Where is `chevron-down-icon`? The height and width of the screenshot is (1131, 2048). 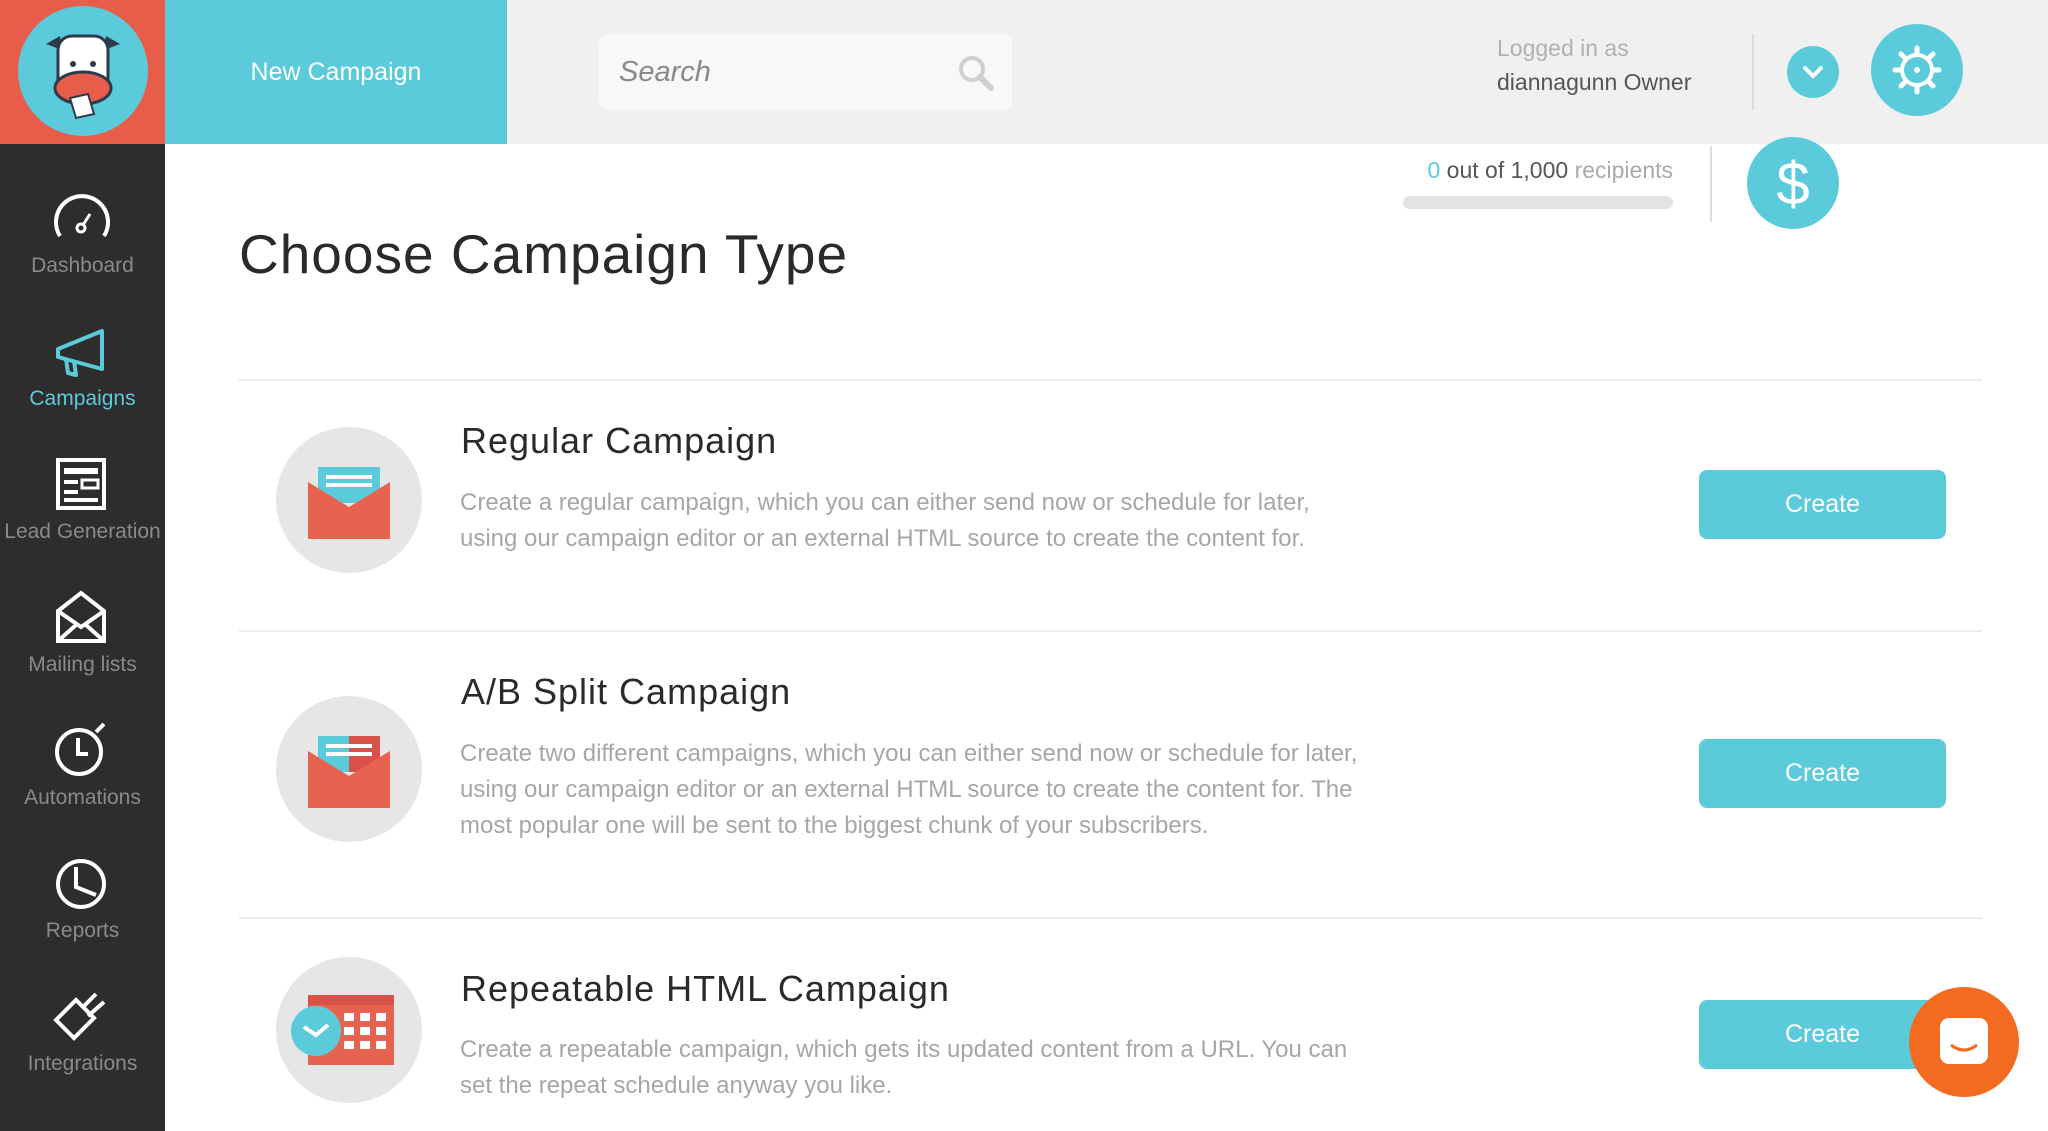 chevron-down-icon is located at coordinates (1813, 72).